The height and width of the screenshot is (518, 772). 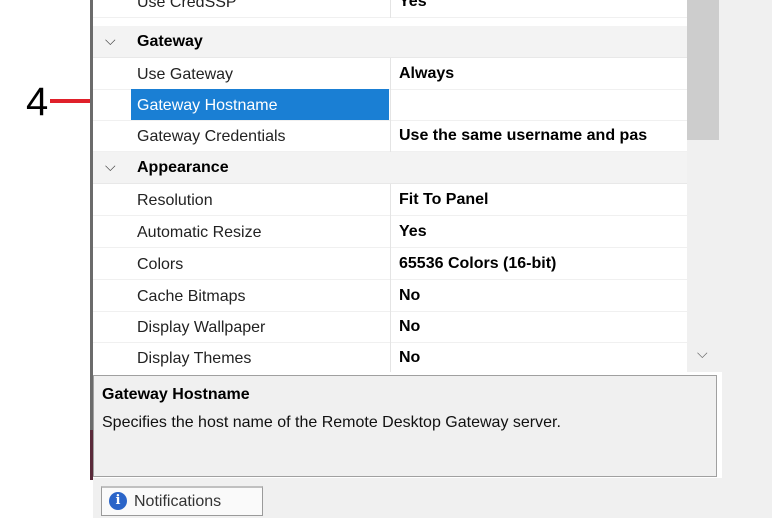 What do you see at coordinates (160, 264) in the screenshot?
I see `property-name: Colors` at bounding box center [160, 264].